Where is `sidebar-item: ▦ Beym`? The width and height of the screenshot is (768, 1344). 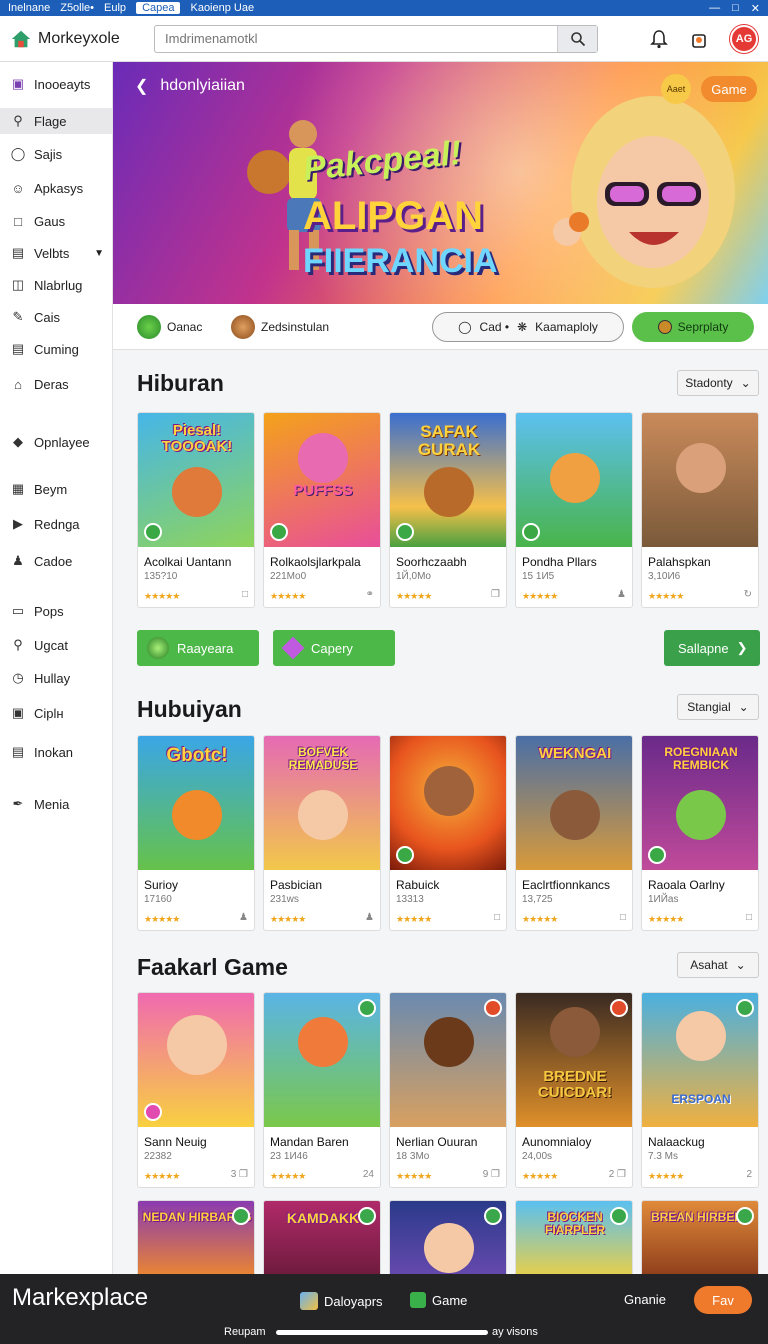 sidebar-item: ▦ Beym is located at coordinates (56, 489).